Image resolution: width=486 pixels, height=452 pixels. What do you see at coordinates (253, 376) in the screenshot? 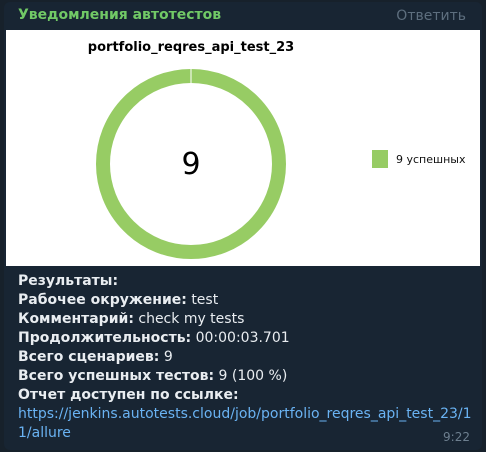
I see `field-value: 9 (100 %)` at bounding box center [253, 376].